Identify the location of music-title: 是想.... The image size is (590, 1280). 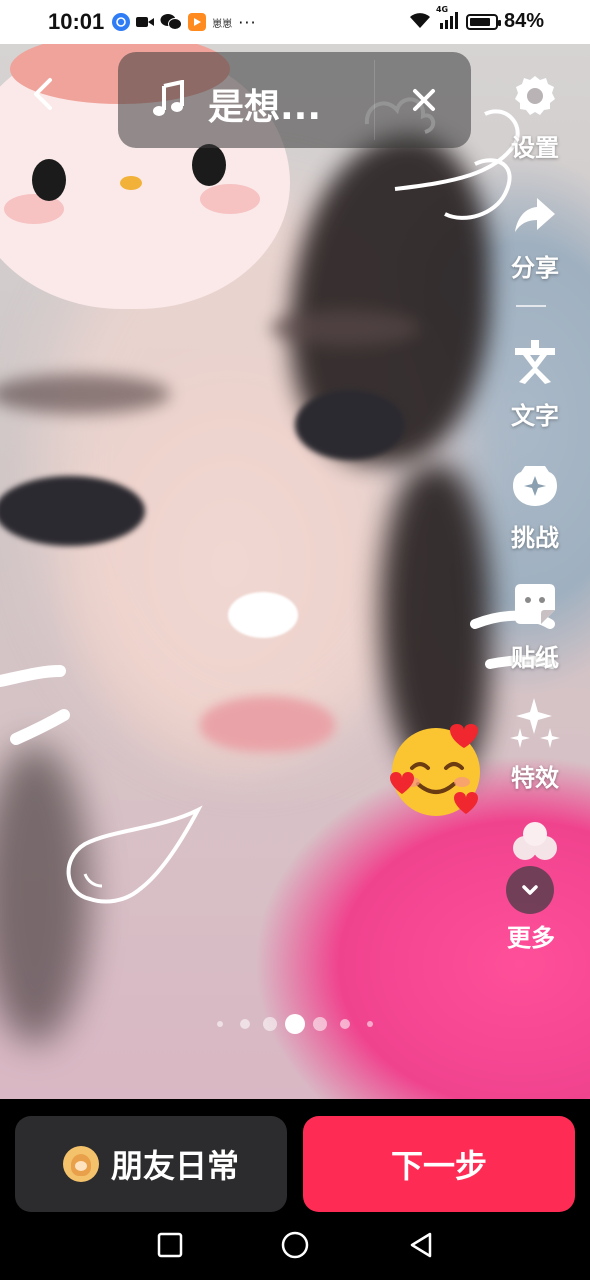
(265, 107).